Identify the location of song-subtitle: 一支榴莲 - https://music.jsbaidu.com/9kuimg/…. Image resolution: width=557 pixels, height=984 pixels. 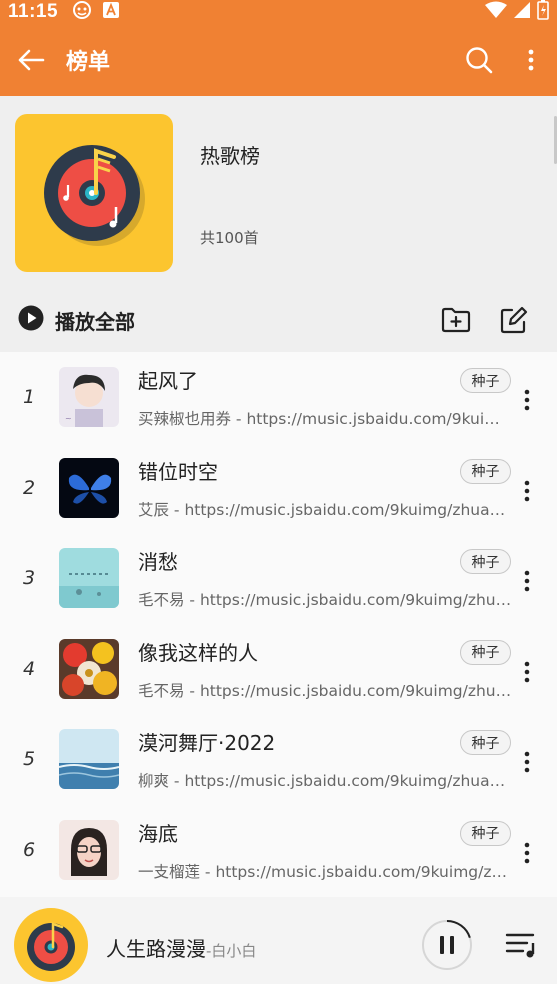
(326, 871).